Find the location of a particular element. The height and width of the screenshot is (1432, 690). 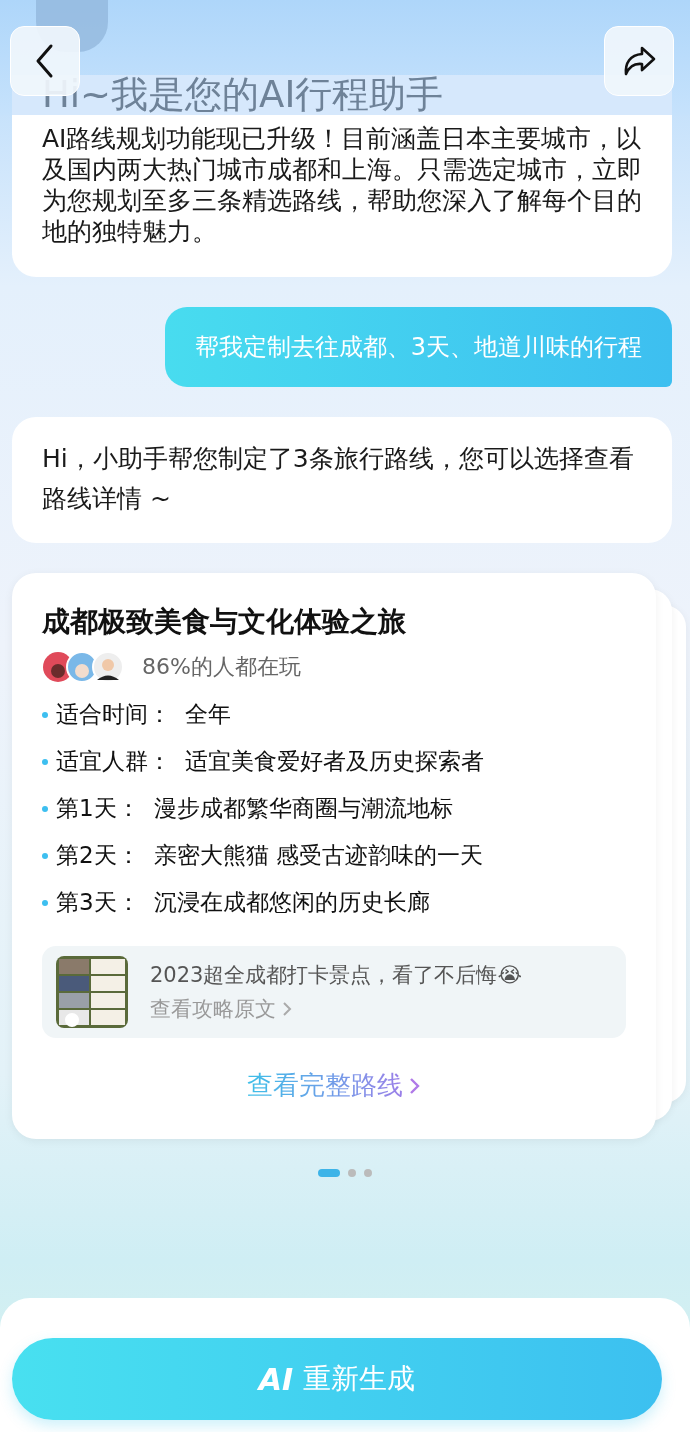

detail-label: 第2天： is located at coordinates (98, 855).